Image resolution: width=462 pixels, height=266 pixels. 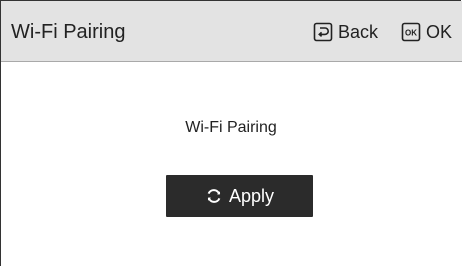 I want to click on back-key-icon, so click(x=323, y=32).